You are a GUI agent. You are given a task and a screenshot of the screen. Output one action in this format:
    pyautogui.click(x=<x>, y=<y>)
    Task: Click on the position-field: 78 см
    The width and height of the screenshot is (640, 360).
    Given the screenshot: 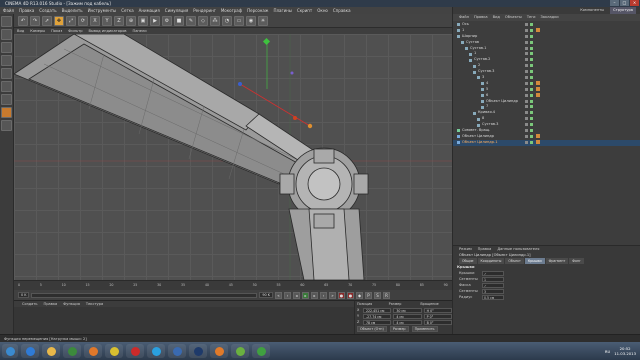 What is the action you would take?
    pyautogui.click(x=377, y=322)
    